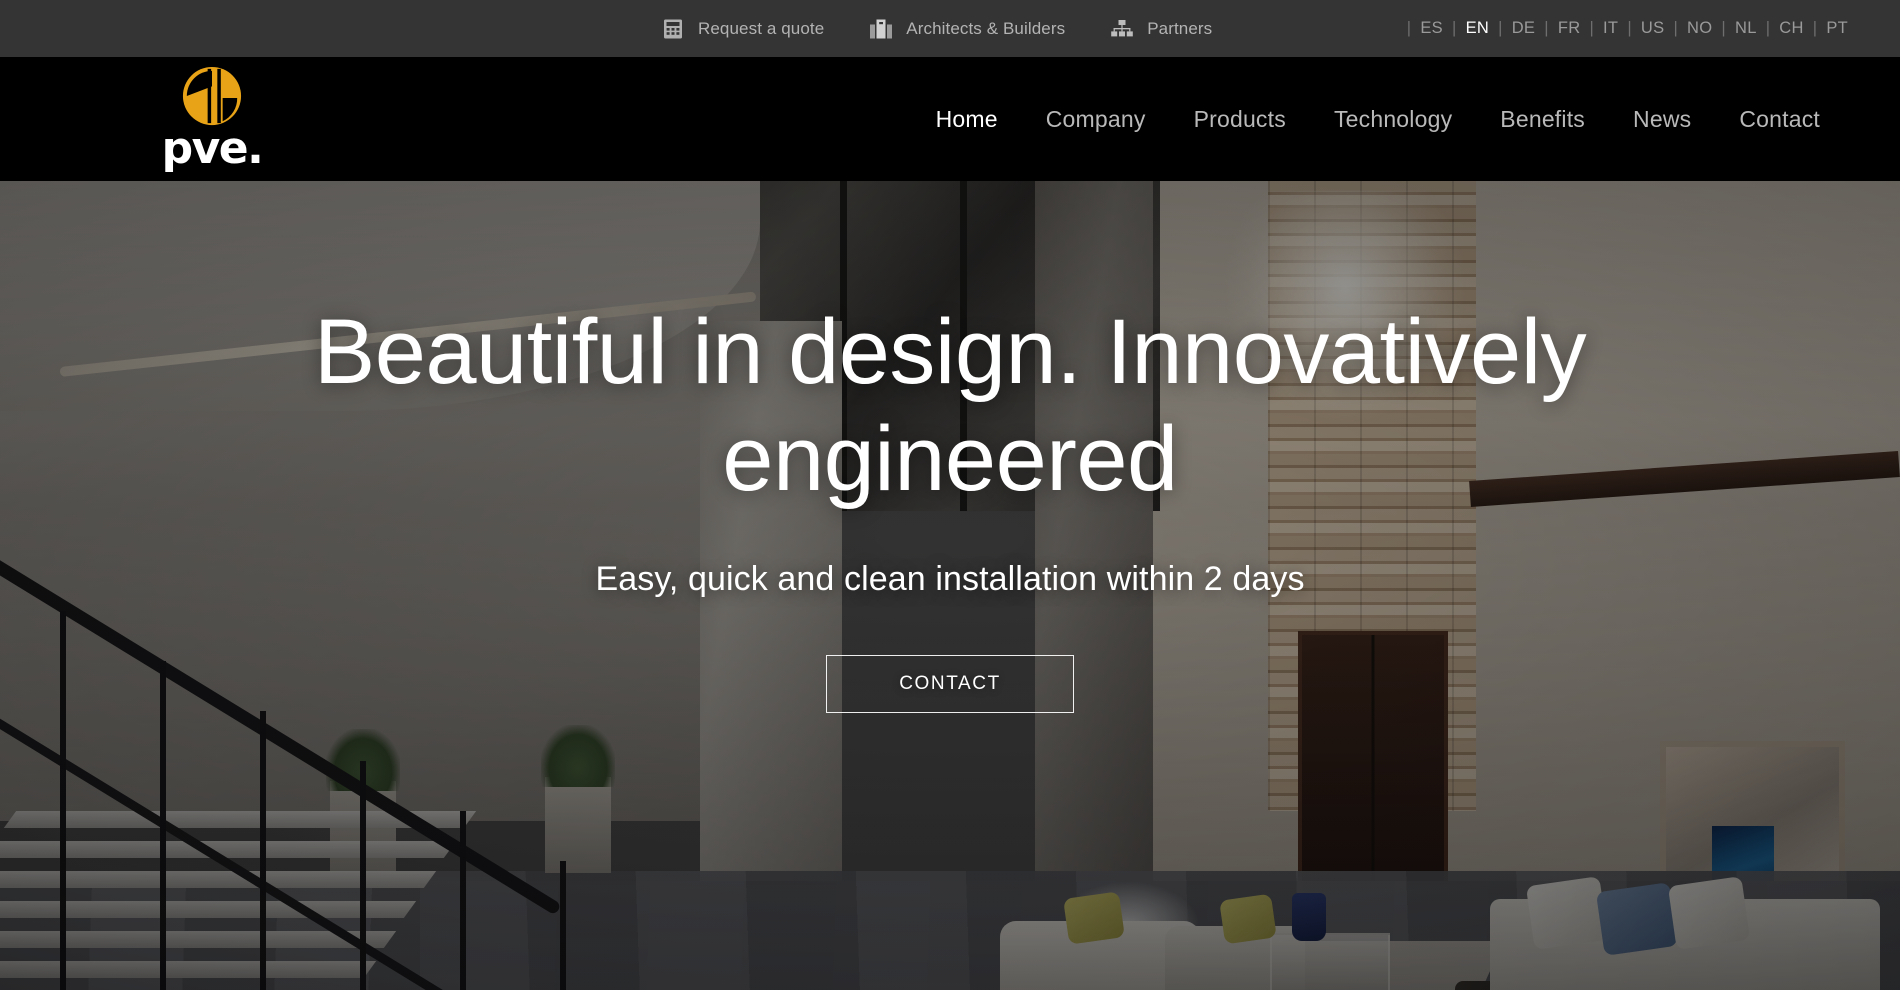  Describe the element at coordinates (1569, 28) in the screenshot. I see `language-option-fr: FR` at that location.